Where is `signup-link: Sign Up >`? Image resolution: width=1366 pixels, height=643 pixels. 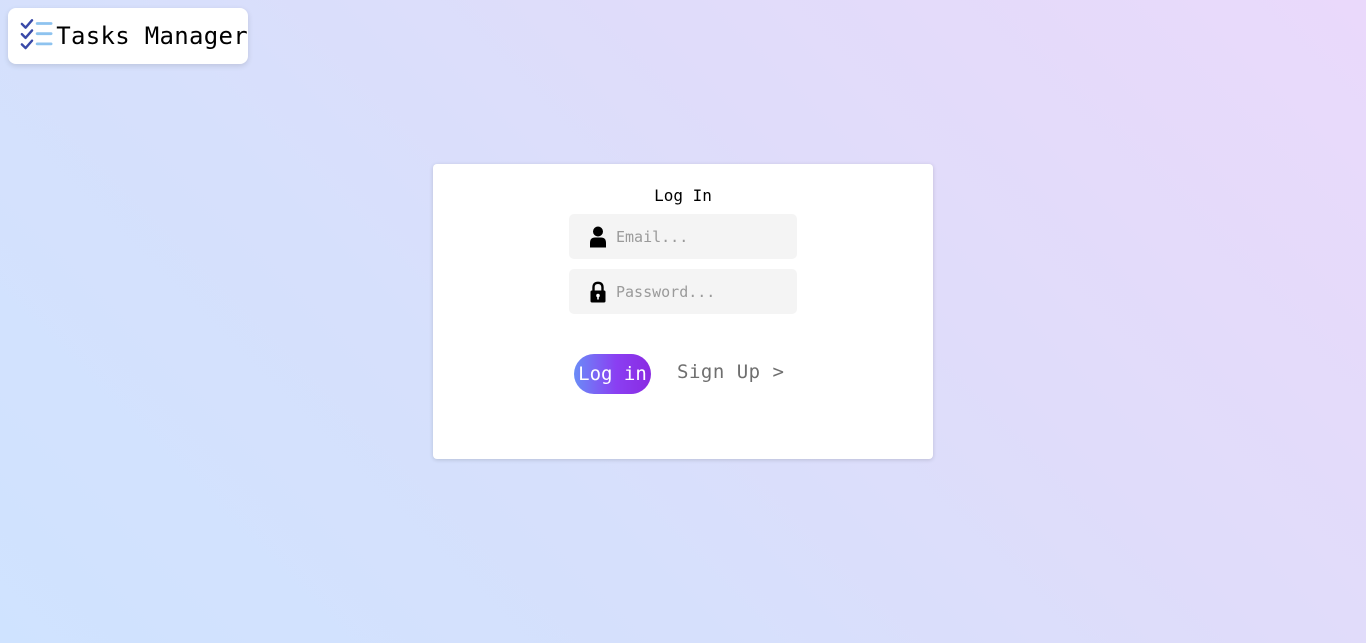
signup-link: Sign Up > is located at coordinates (730, 372).